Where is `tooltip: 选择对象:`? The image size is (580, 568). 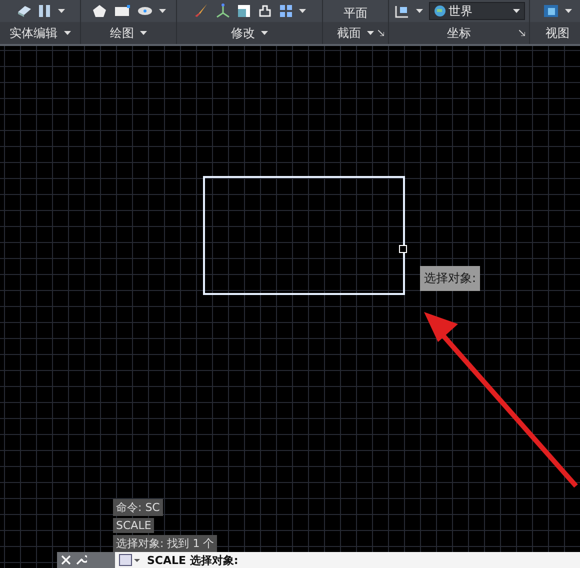
tooltip: 选择对象: is located at coordinates (450, 278).